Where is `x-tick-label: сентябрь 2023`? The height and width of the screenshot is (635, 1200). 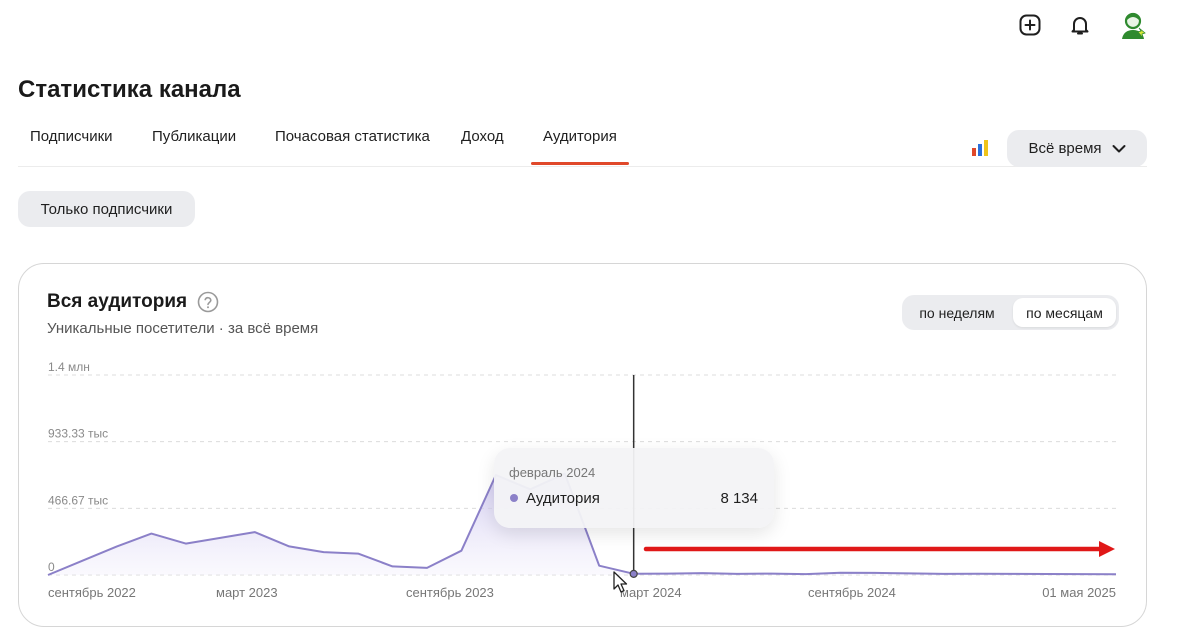
x-tick-label: сентябрь 2023 is located at coordinates (450, 592).